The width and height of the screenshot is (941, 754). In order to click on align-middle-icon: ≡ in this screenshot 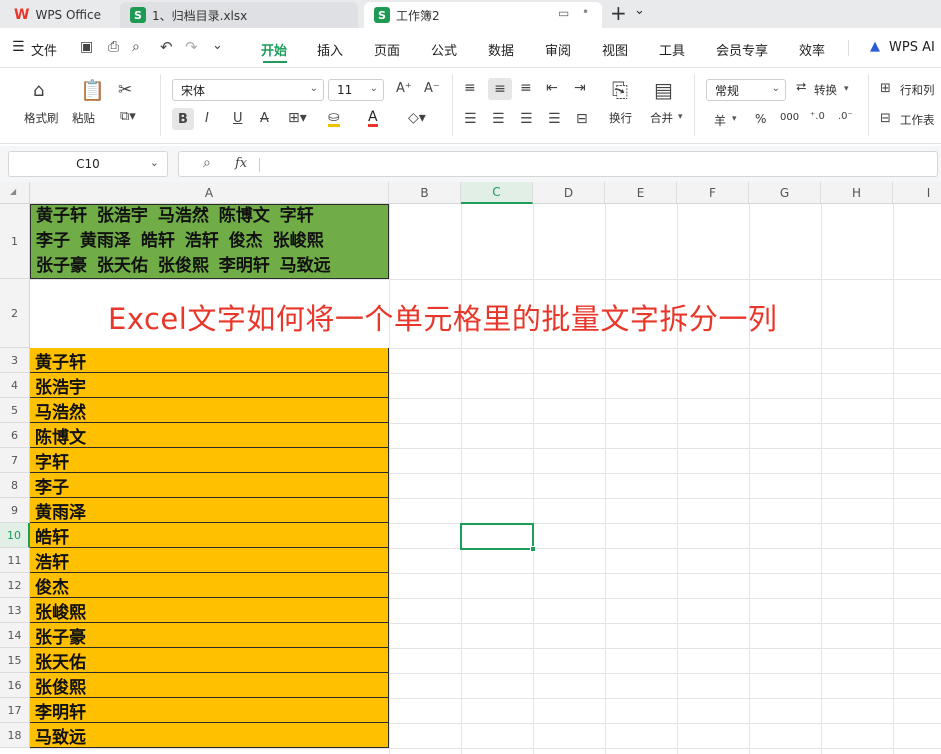, I will do `click(500, 89)`.